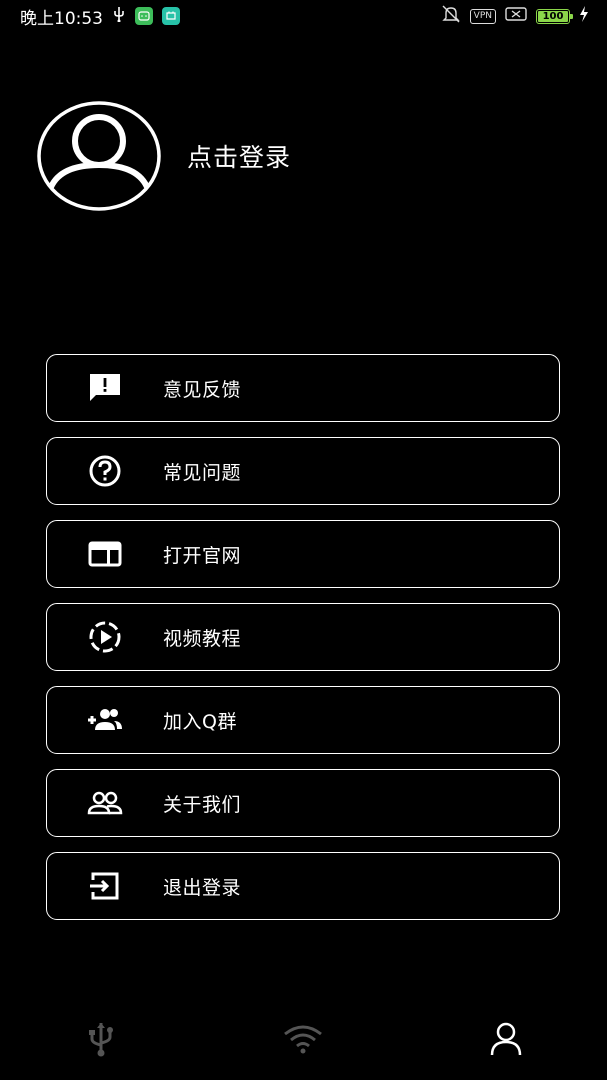  What do you see at coordinates (105, 886) in the screenshot?
I see `exit-icon` at bounding box center [105, 886].